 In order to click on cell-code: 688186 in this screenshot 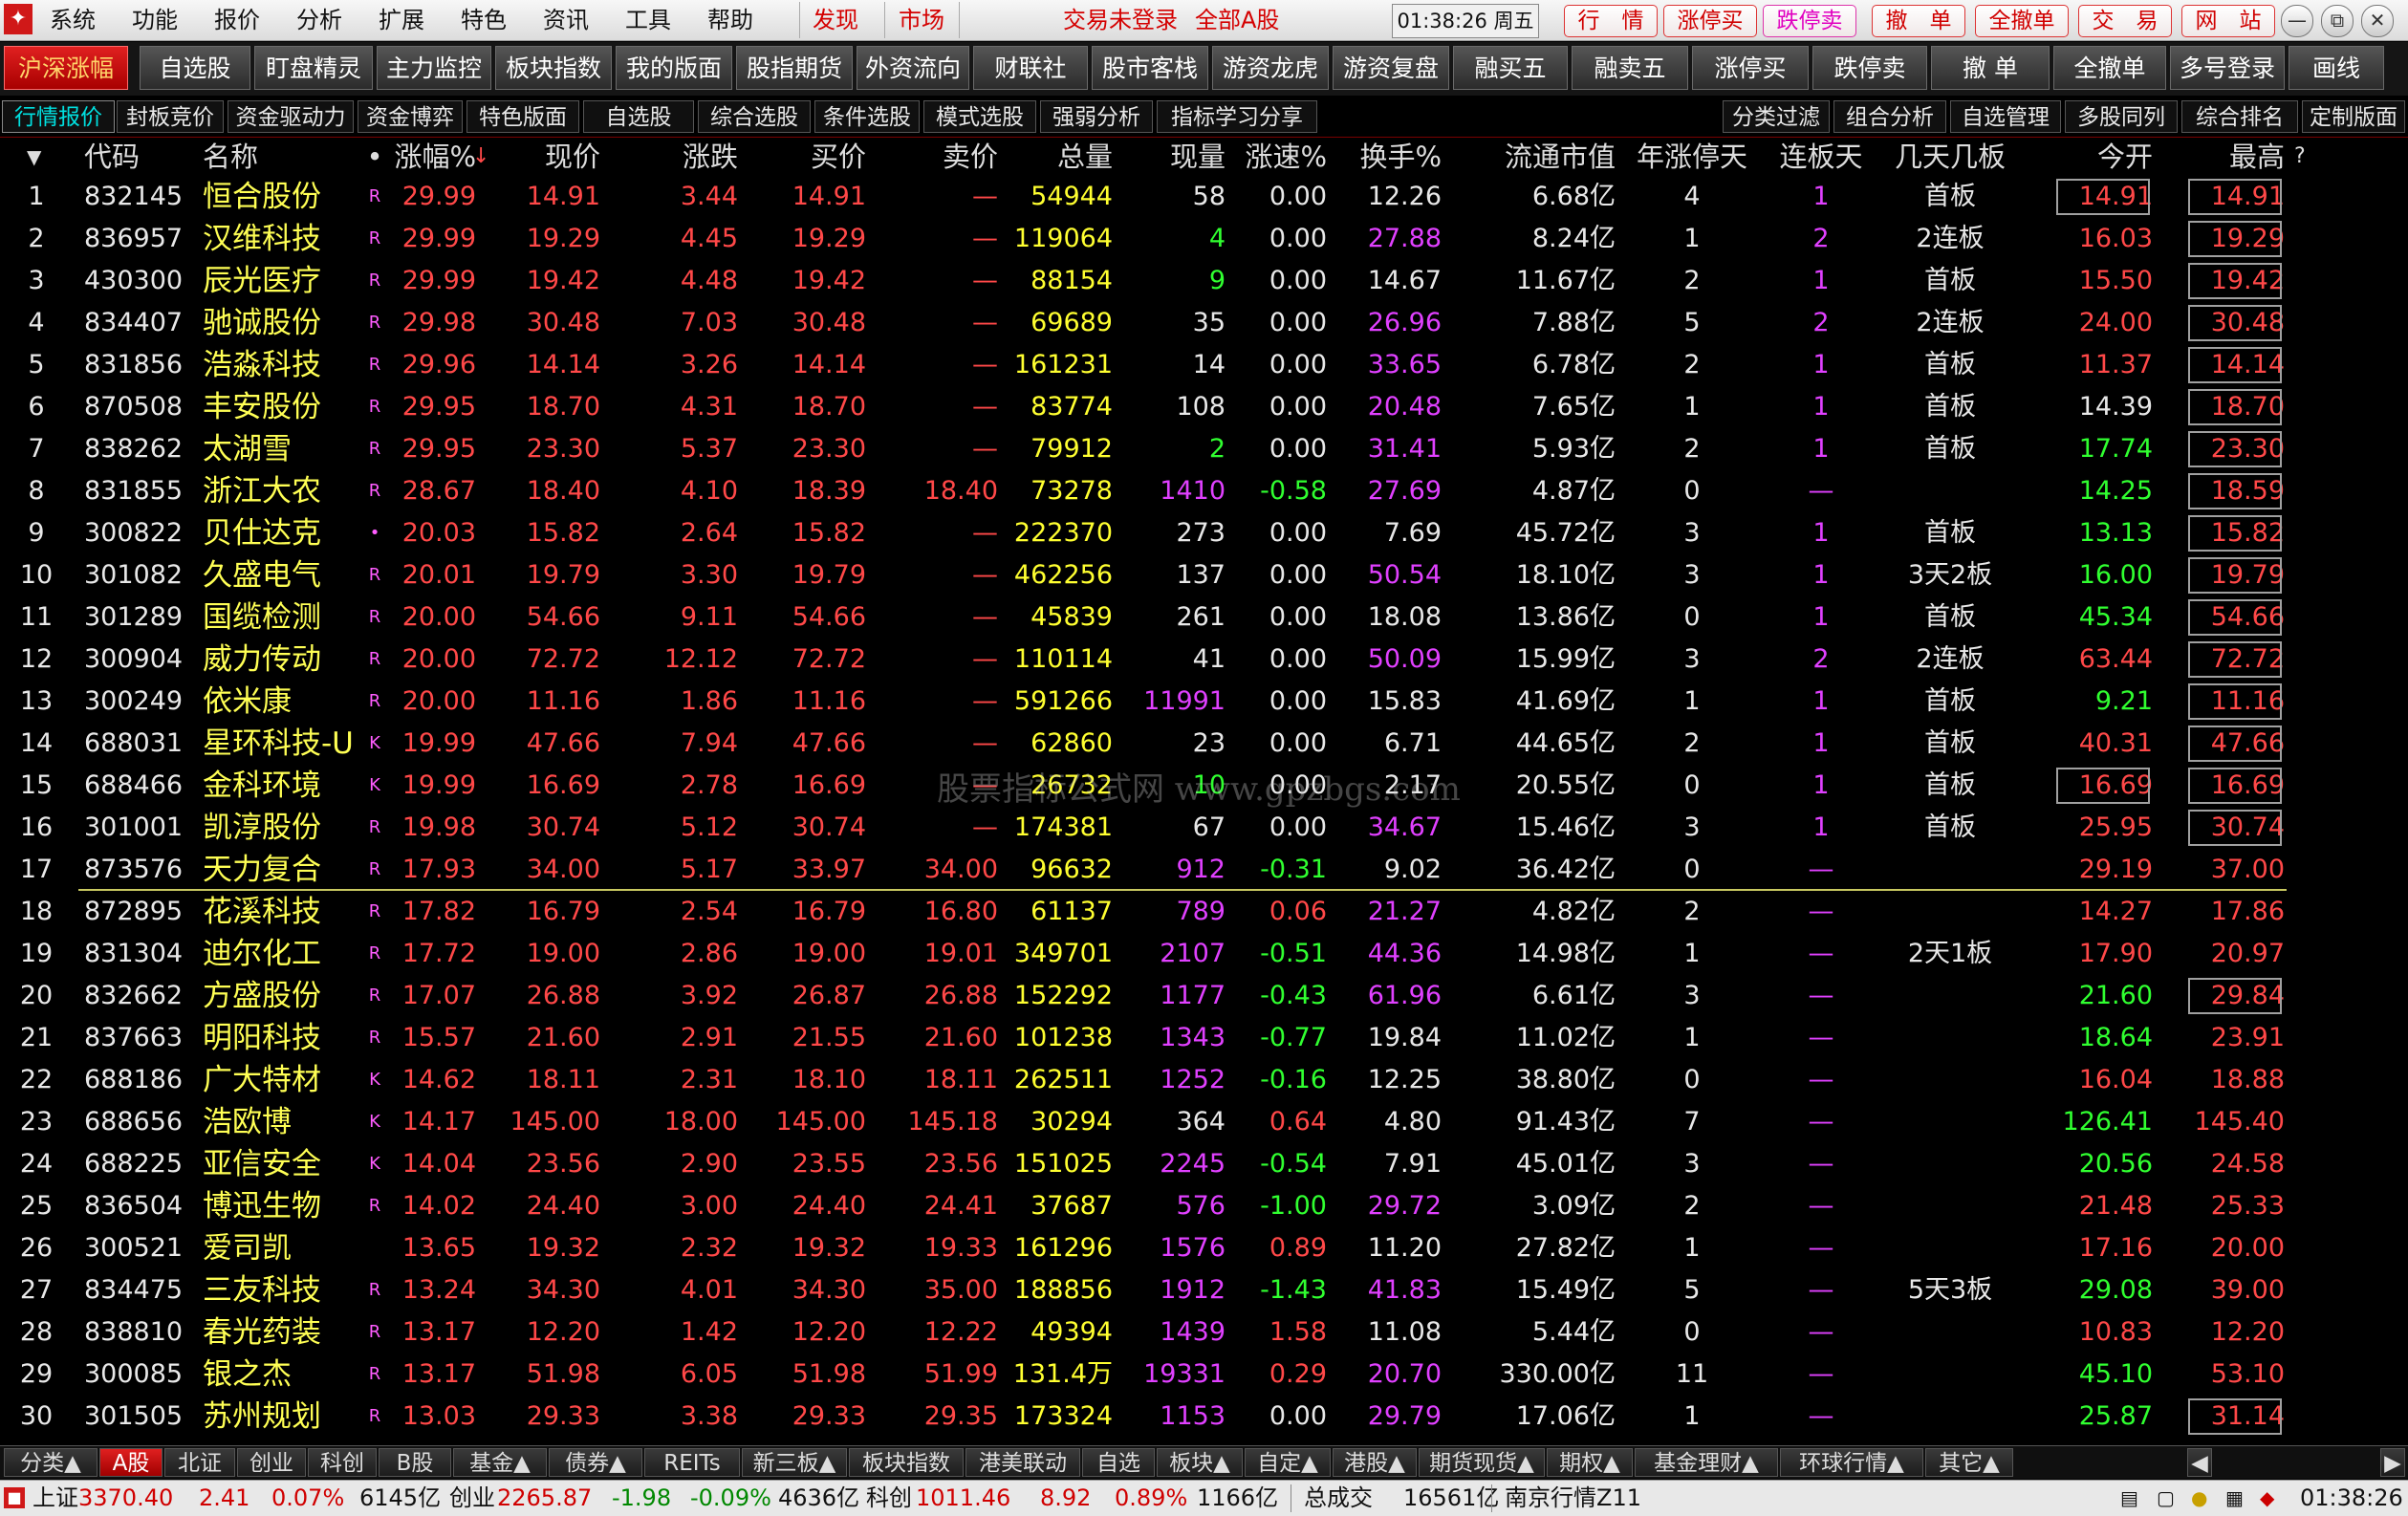, I will do `click(134, 1080)`.